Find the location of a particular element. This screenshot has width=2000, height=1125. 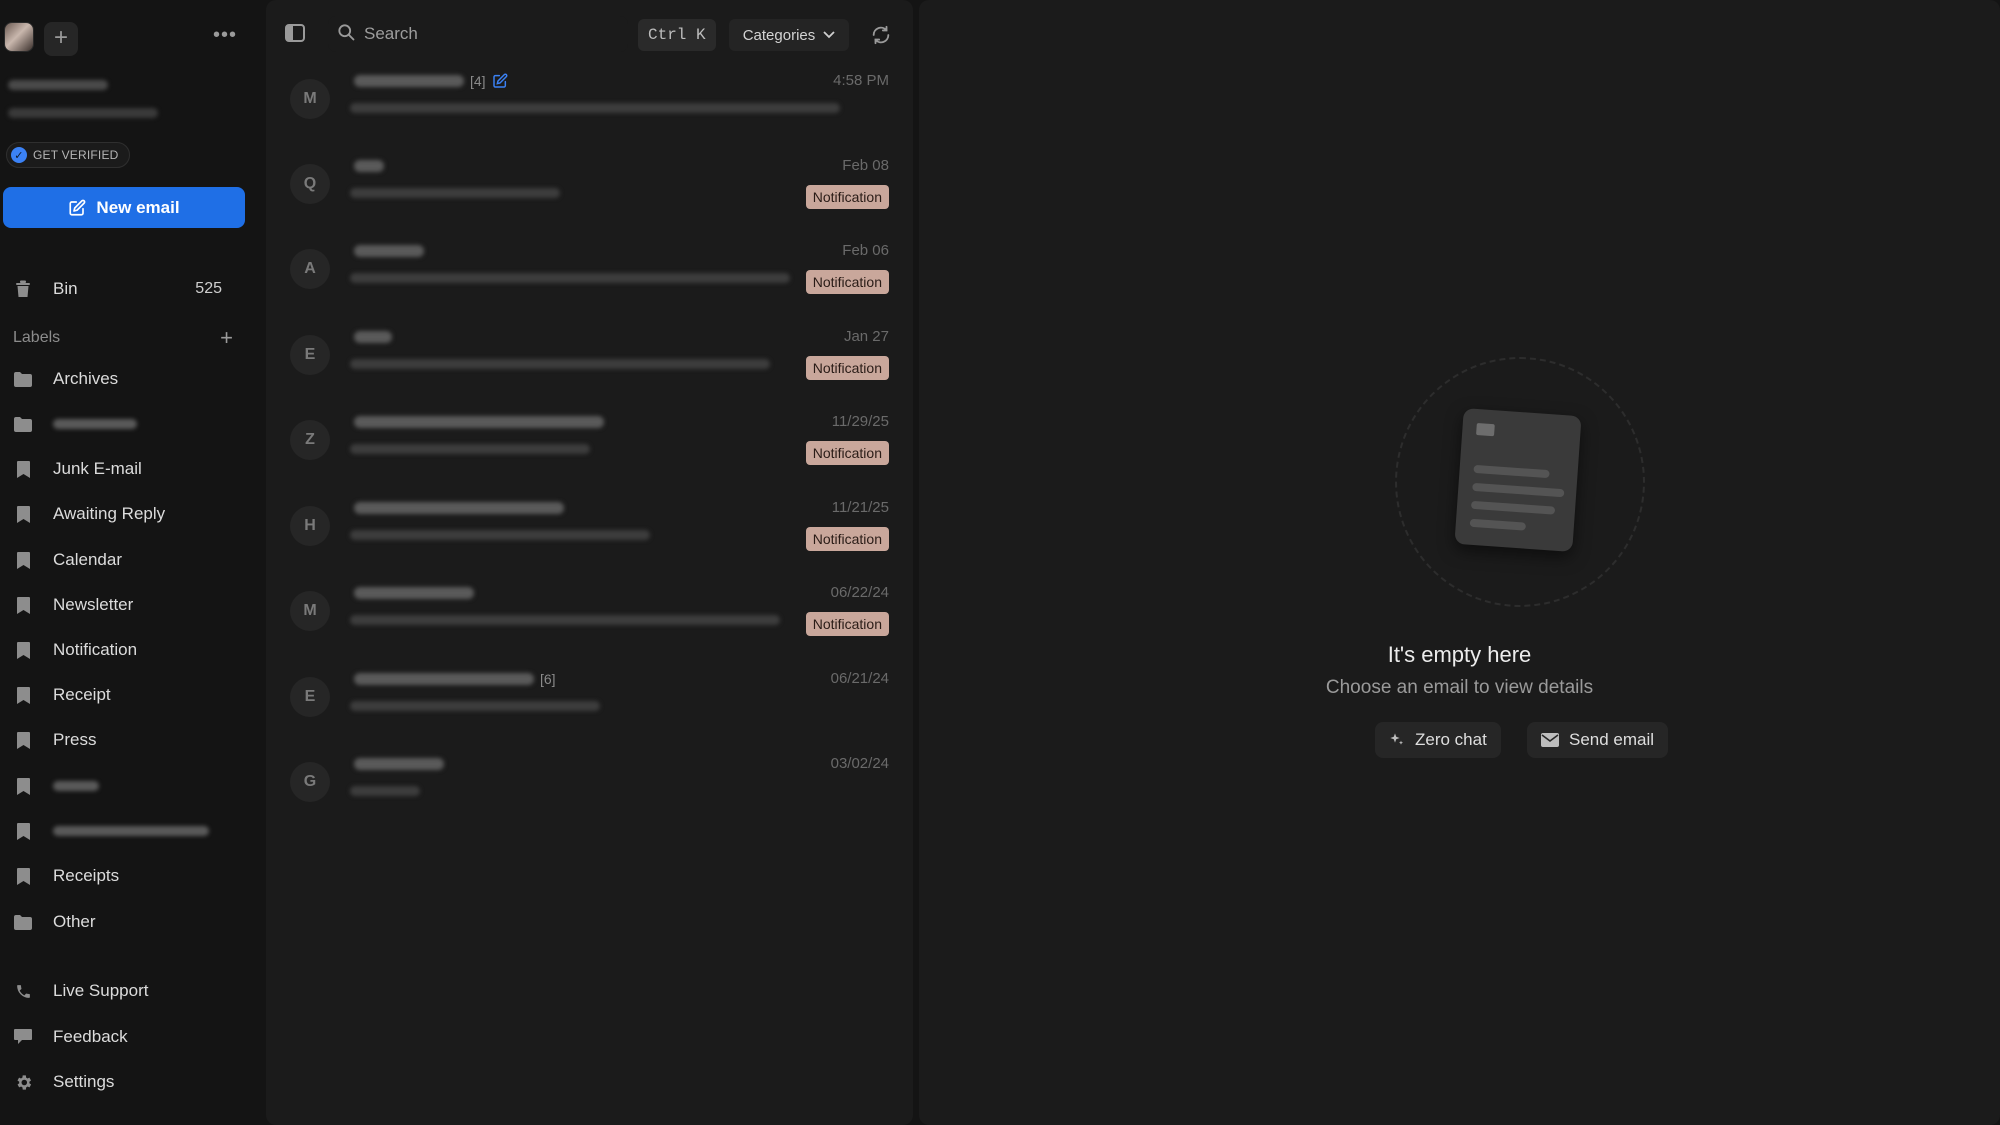

sidebar-item-archives: Archives is located at coordinates (120, 379).